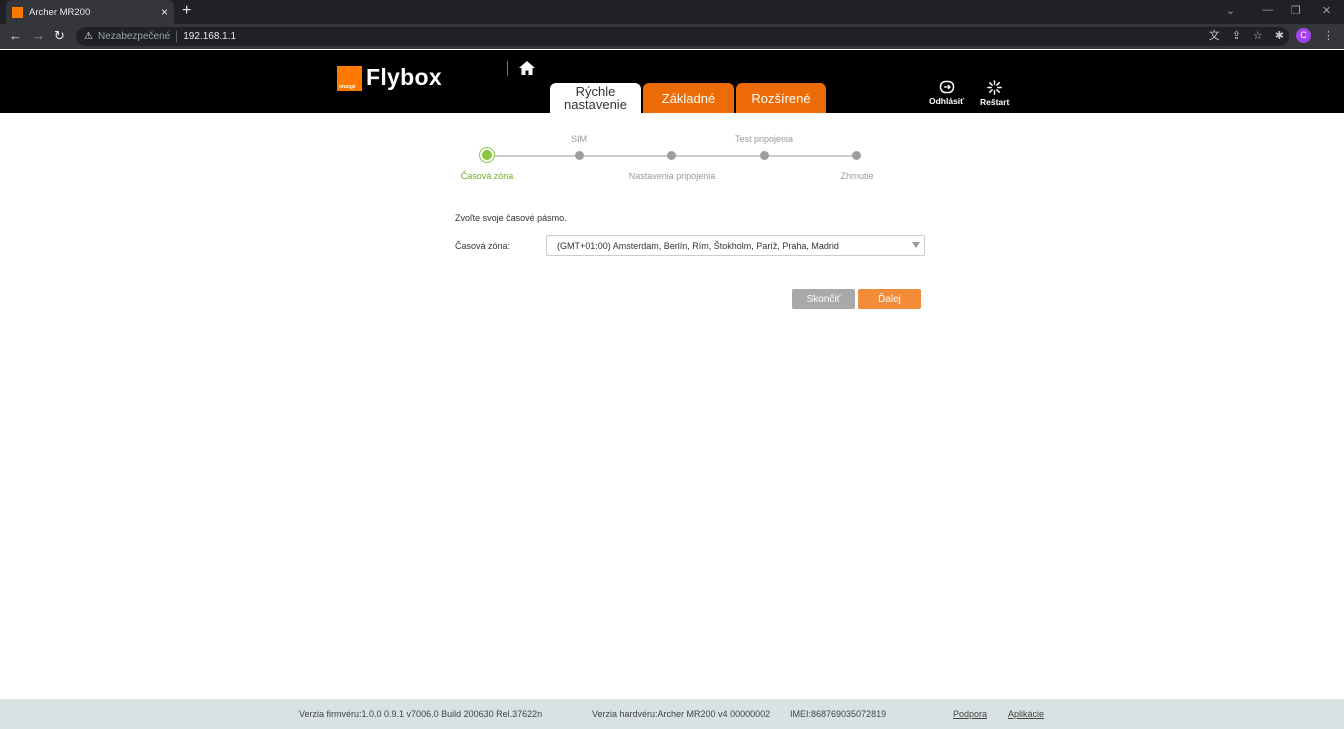  What do you see at coordinates (17, 12) in the screenshot?
I see `orange-favicon-icon` at bounding box center [17, 12].